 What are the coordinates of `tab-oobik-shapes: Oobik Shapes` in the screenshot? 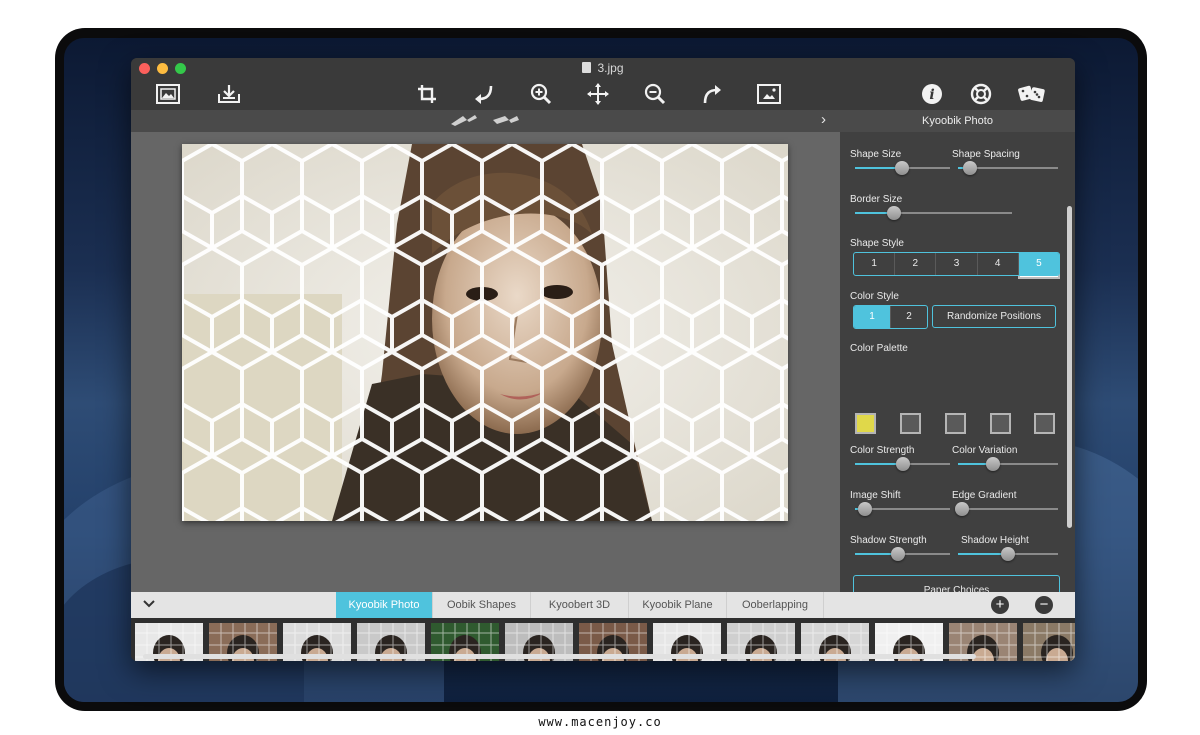 It's located at (482, 605).